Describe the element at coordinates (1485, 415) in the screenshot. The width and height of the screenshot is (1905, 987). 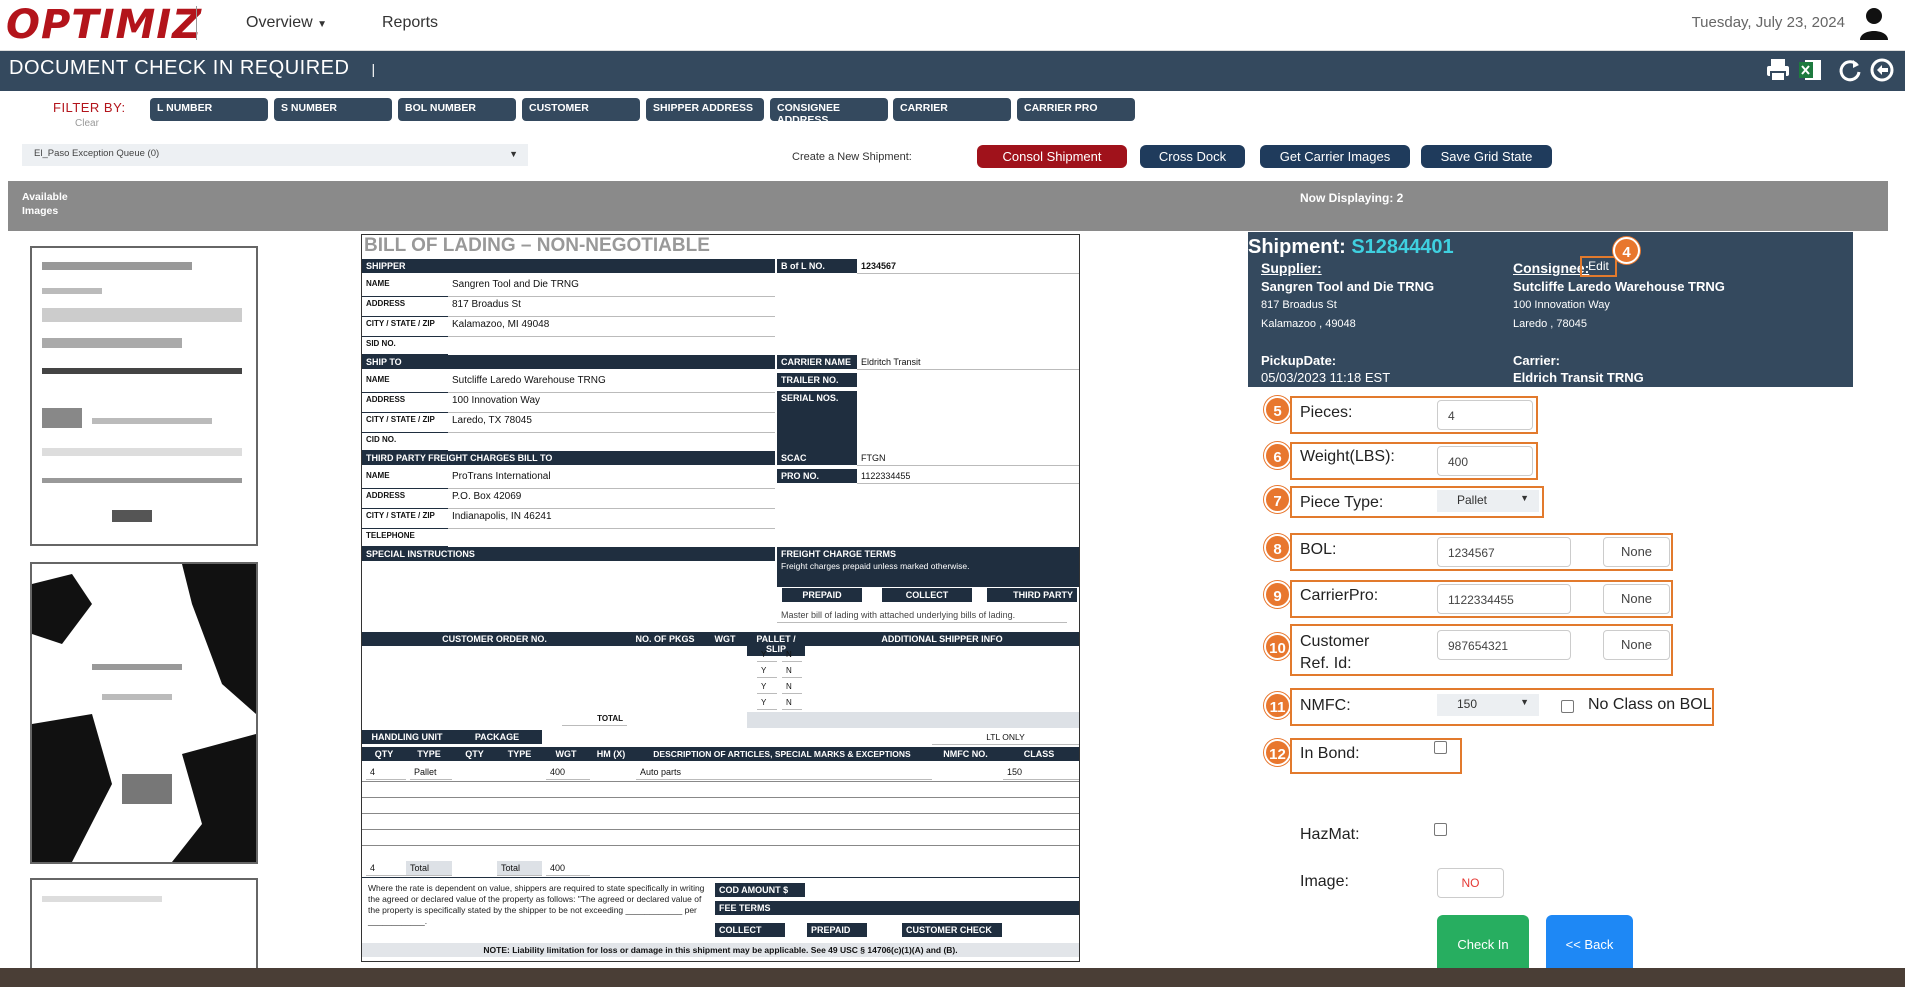
I see `pieces-input: 4` at that location.